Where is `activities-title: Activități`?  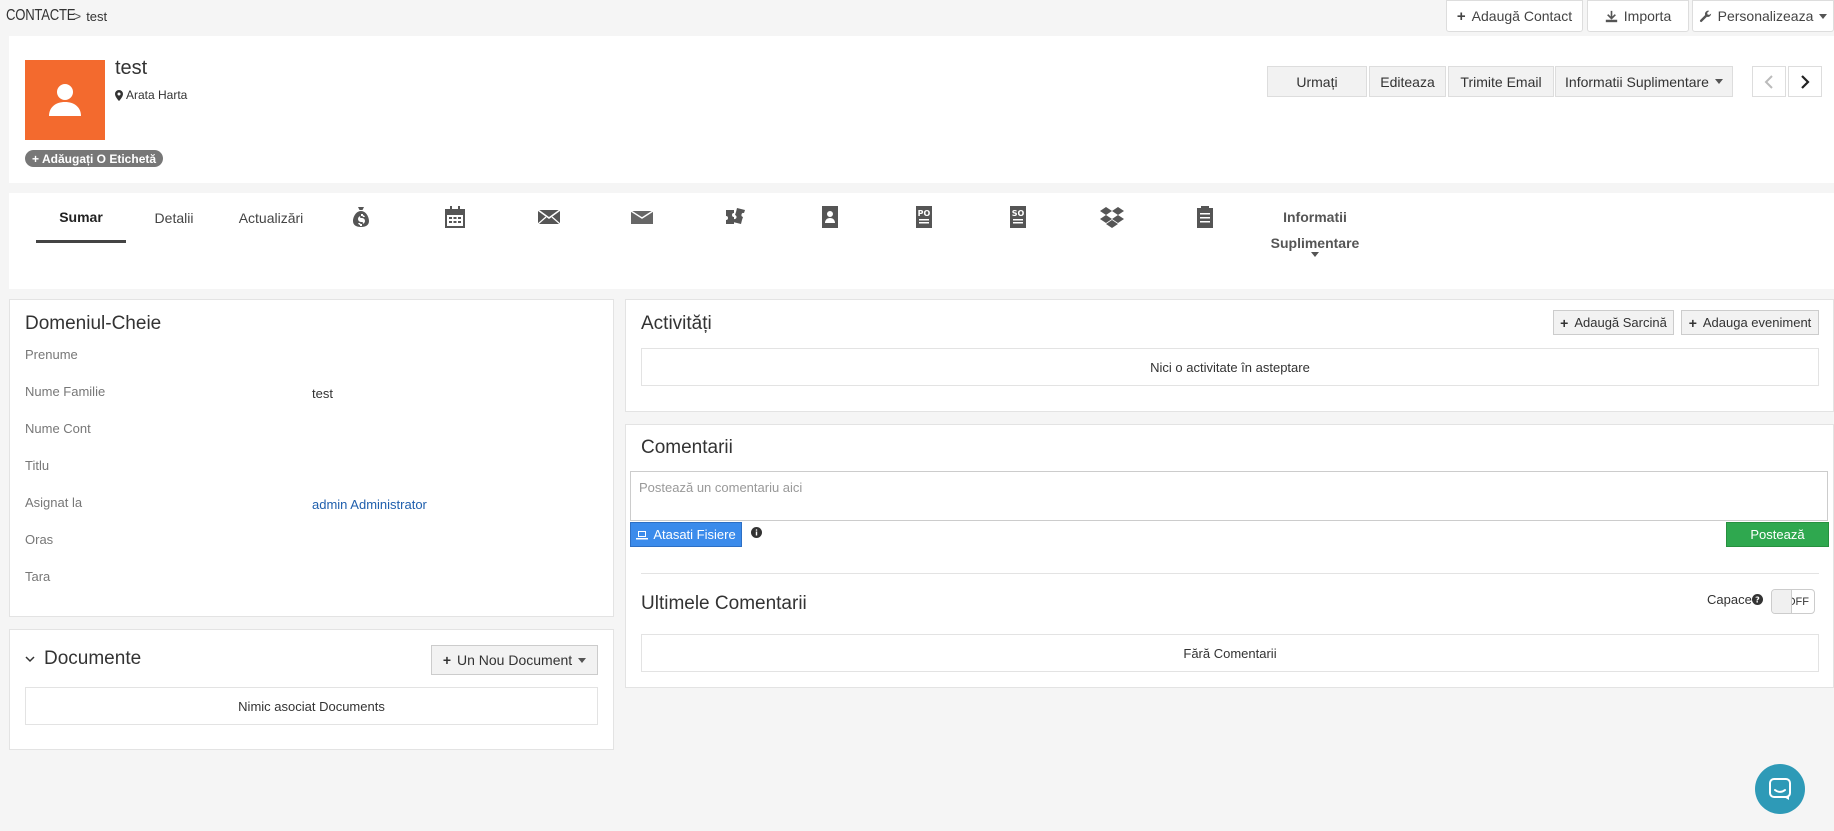
activities-title: Activități is located at coordinates (676, 323).